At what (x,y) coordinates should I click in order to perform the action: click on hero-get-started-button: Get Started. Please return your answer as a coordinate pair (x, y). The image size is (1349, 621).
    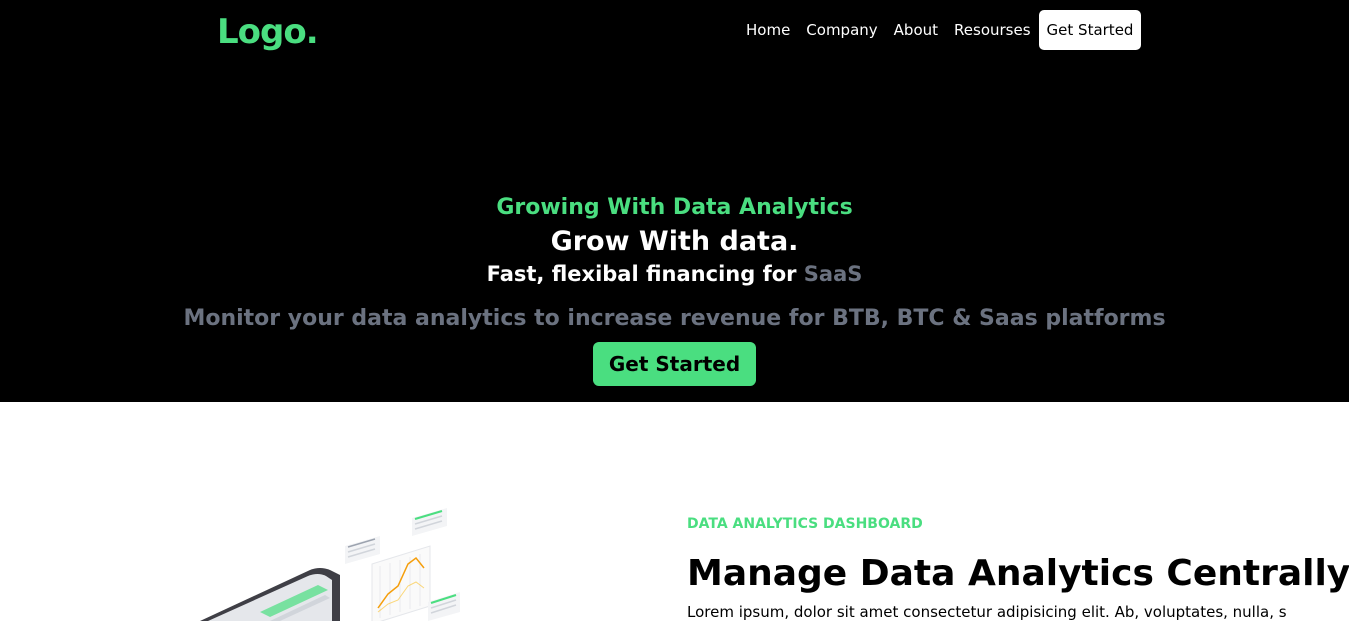
    Looking at the image, I should click on (674, 364).